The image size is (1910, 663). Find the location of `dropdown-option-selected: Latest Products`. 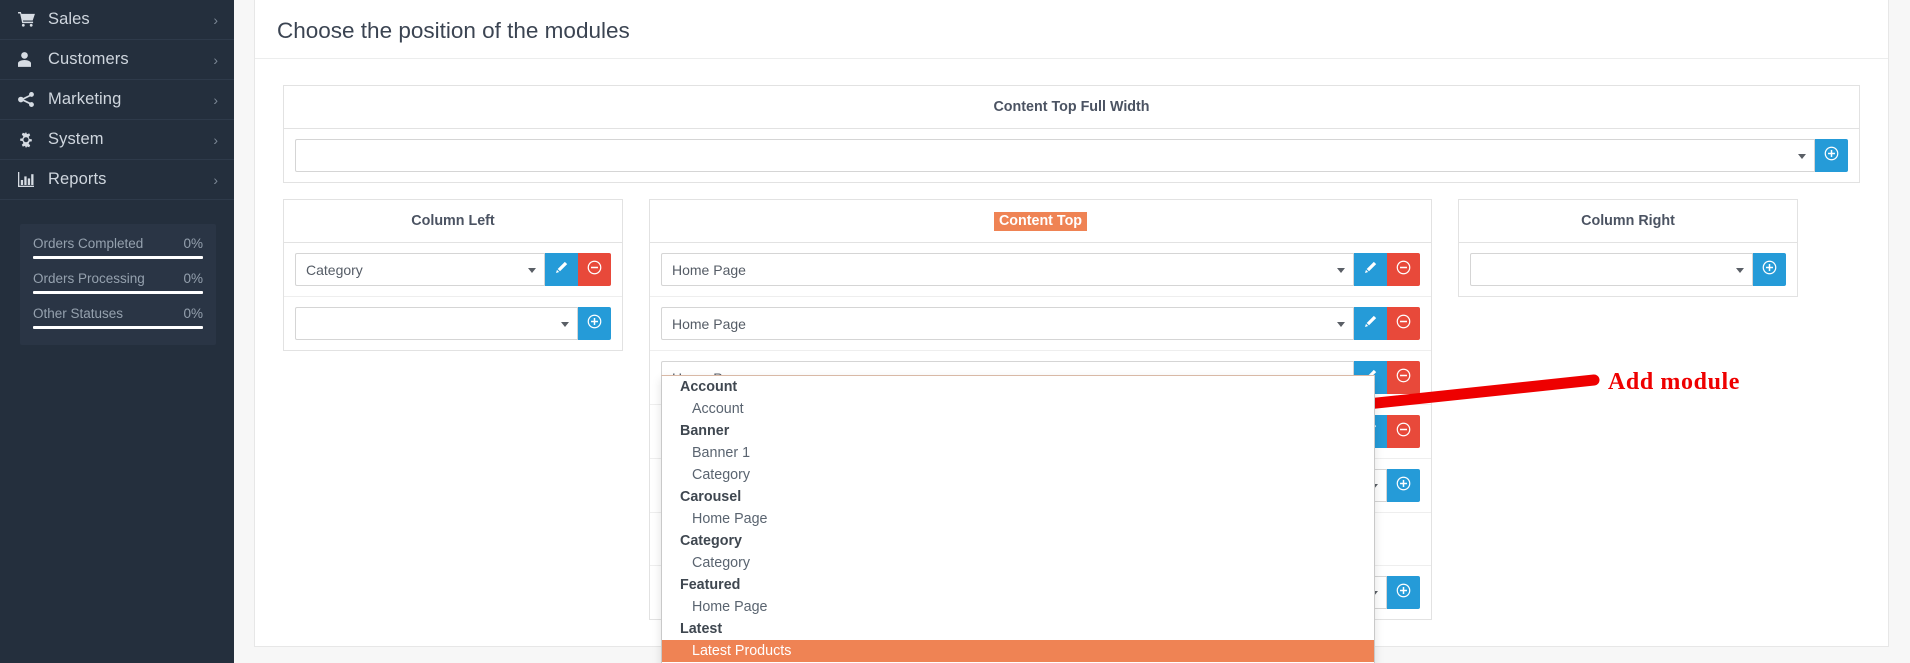

dropdown-option-selected: Latest Products is located at coordinates (1018, 651).